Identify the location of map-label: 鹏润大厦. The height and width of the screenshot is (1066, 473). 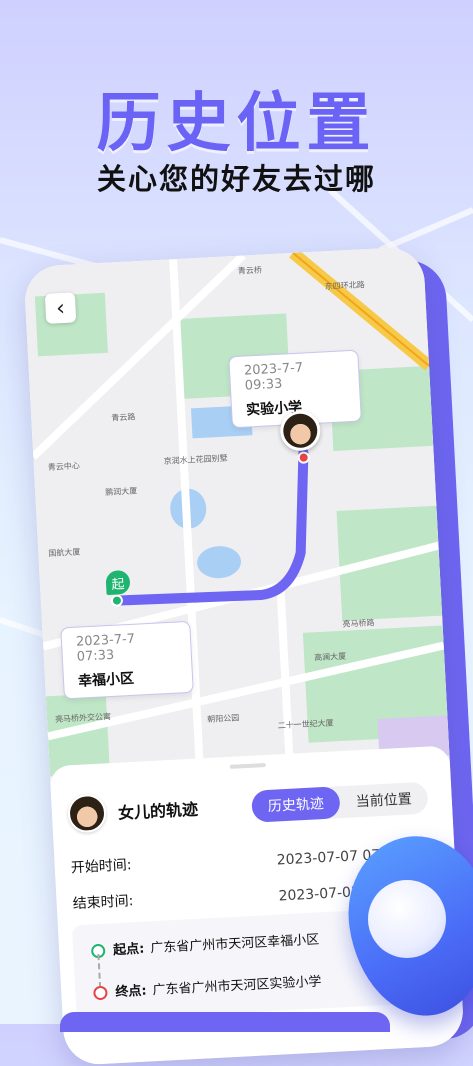
(121, 492).